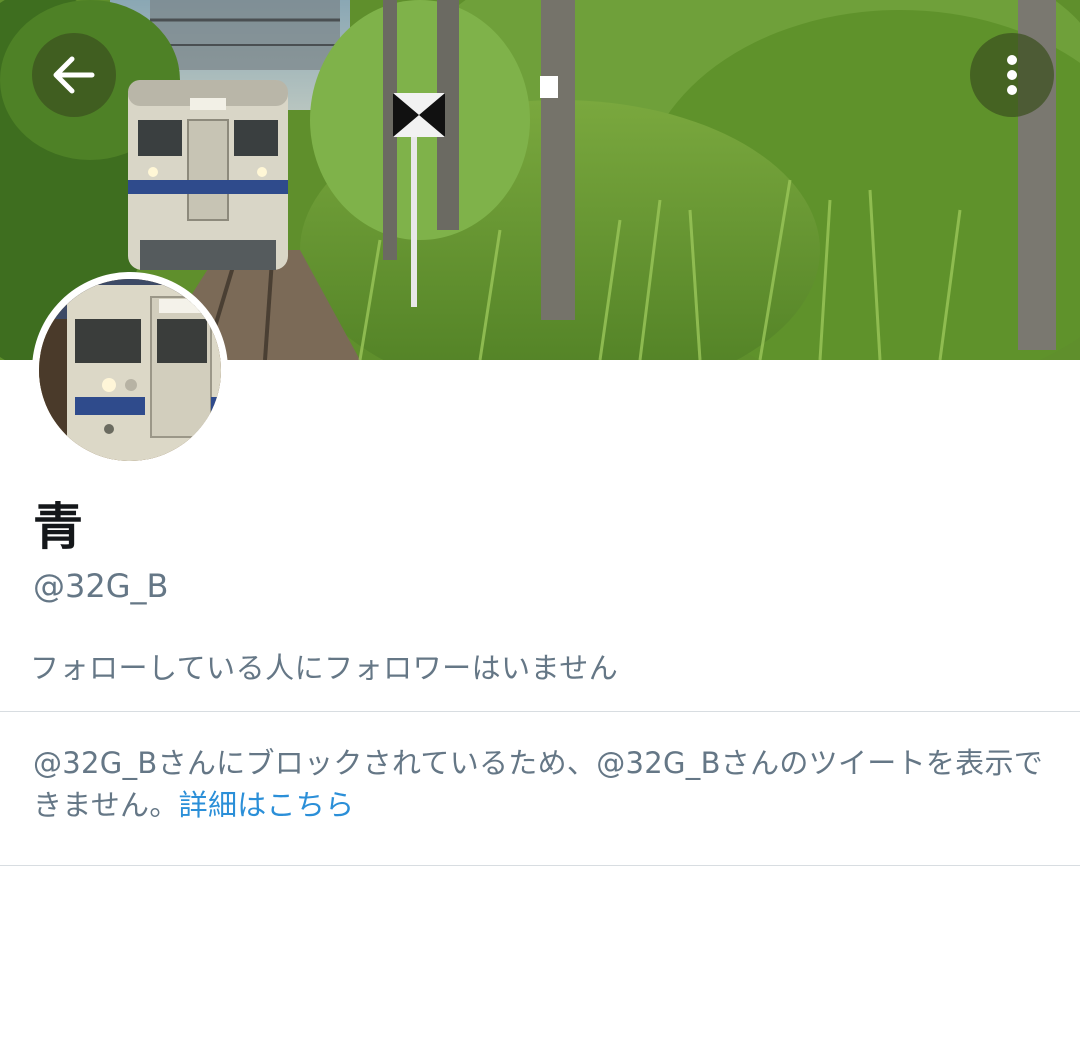 The height and width of the screenshot is (1045, 1080). I want to click on more-vertical-icon, so click(1012, 75).